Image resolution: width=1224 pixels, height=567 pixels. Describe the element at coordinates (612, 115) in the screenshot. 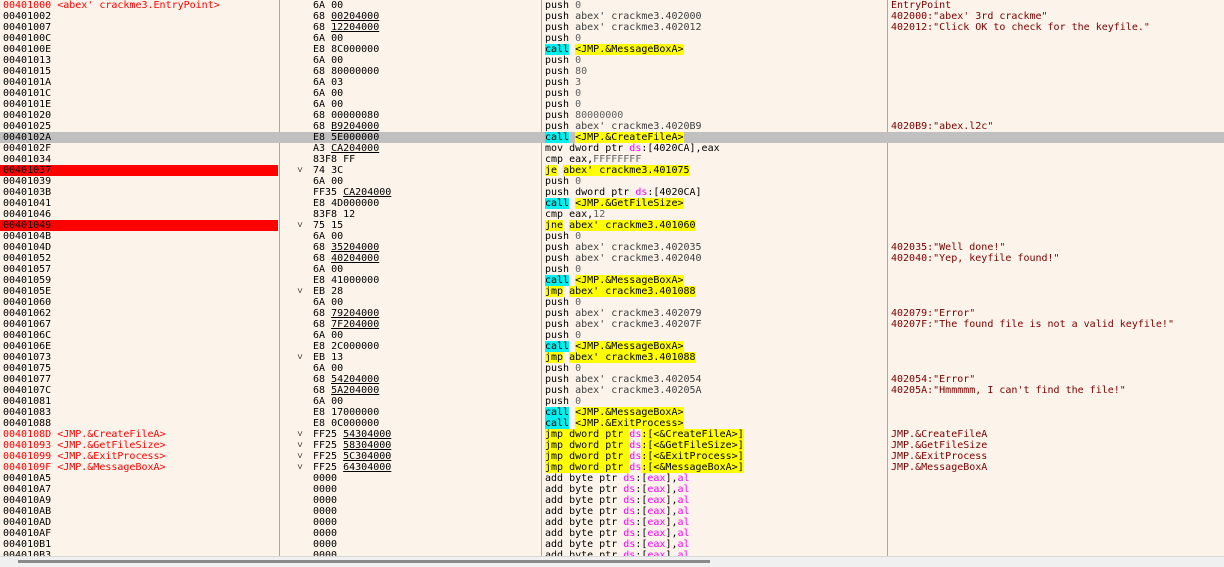

I see `disasm-row: 00401020 68 00000080 push 80000000` at that location.